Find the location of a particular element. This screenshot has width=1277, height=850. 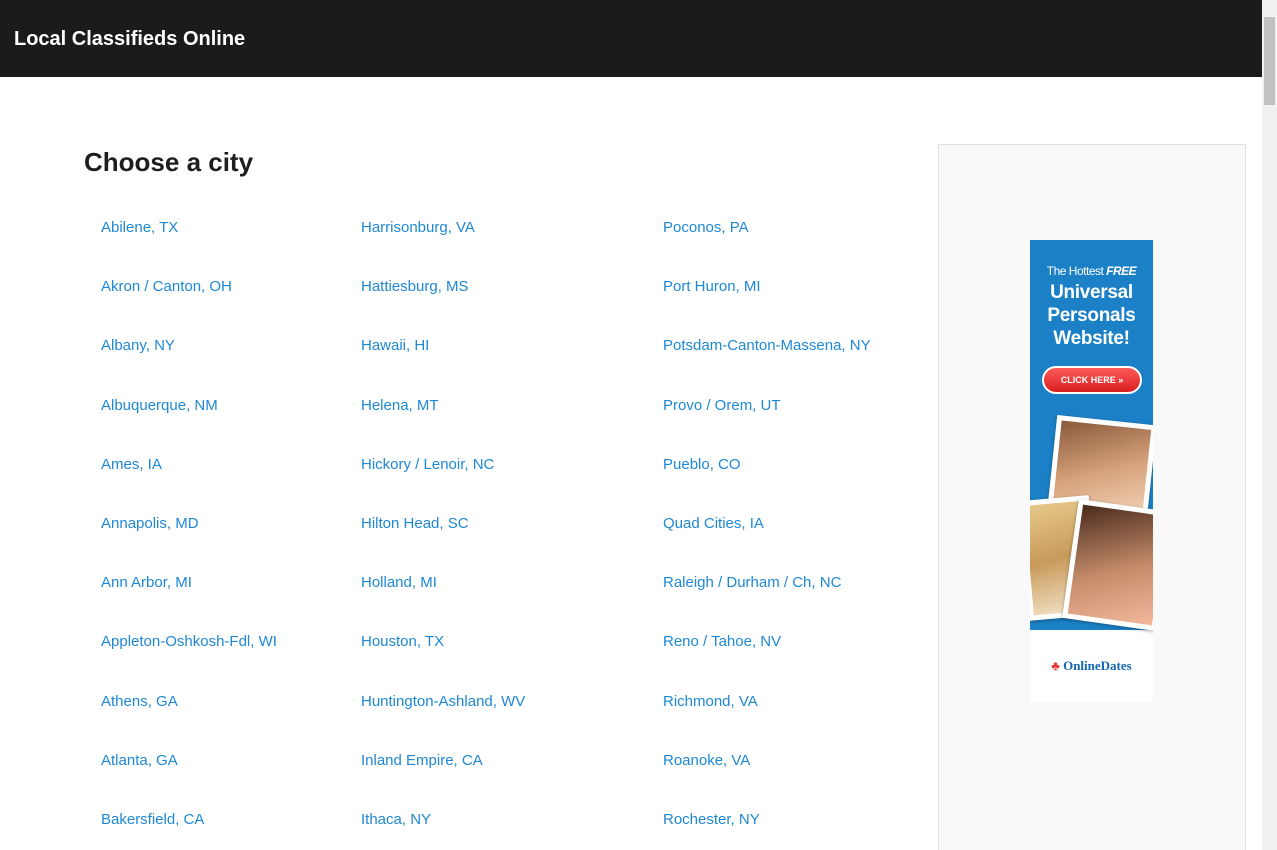

site-header: Local Classifieds Online is located at coordinates (631, 38).